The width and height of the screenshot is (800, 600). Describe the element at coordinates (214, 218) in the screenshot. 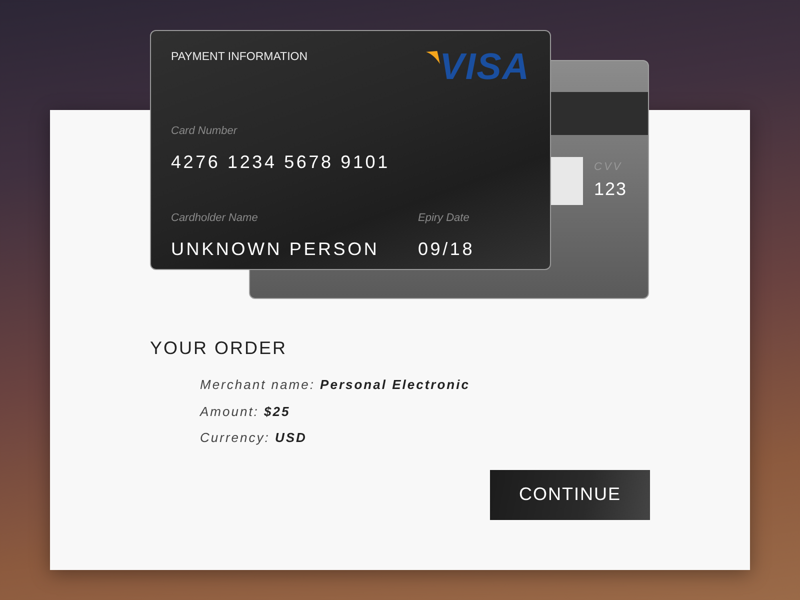

I see `field-label: Cardholder Name` at that location.